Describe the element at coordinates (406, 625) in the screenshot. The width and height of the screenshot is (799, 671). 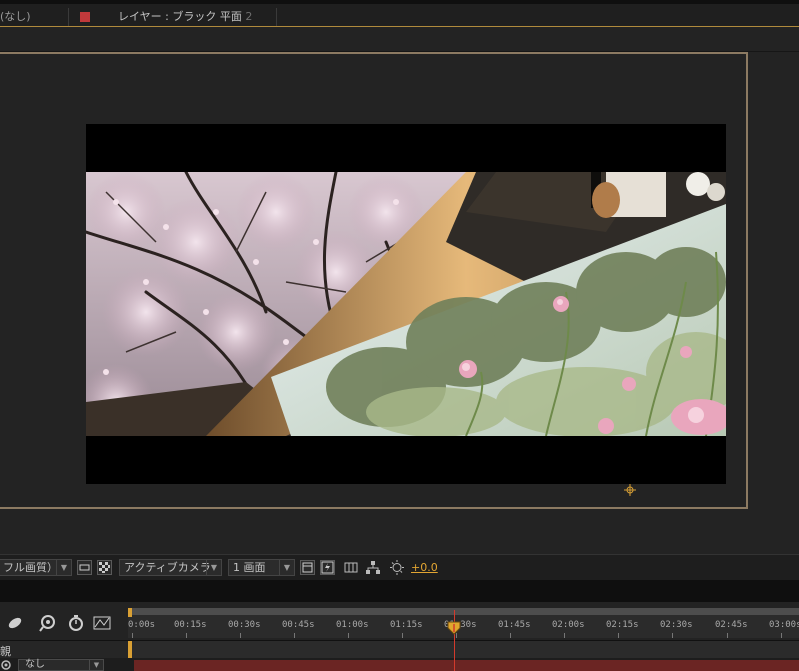
I see `tick-label: 01:15s` at that location.